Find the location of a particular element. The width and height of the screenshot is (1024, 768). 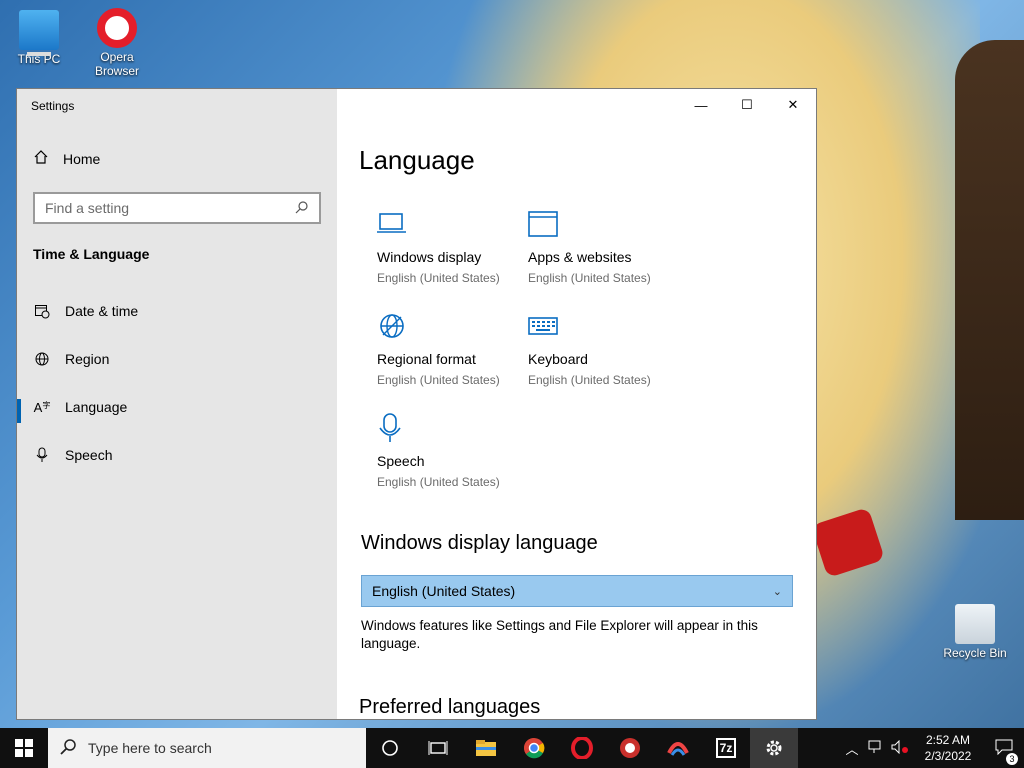

ccleaner-browser-icon is located at coordinates (678, 748).